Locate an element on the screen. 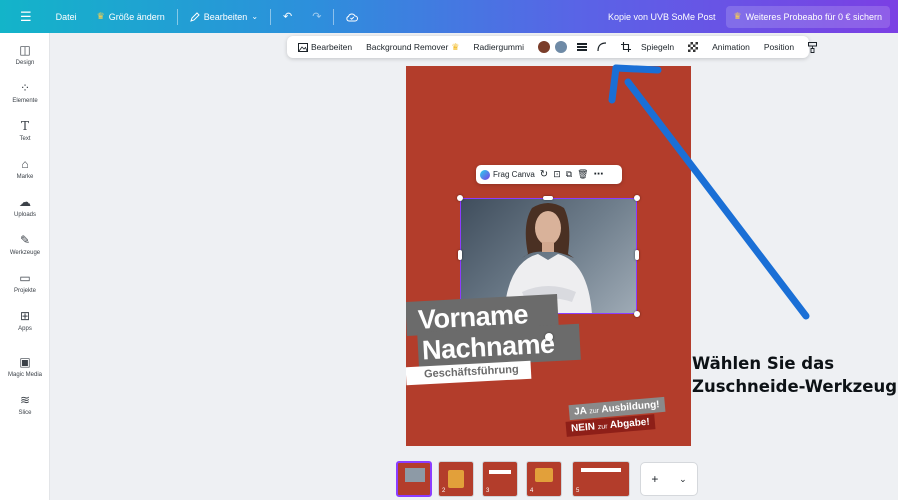 This screenshot has width=898, height=500. arrow-head-left is located at coordinates (614, 84).